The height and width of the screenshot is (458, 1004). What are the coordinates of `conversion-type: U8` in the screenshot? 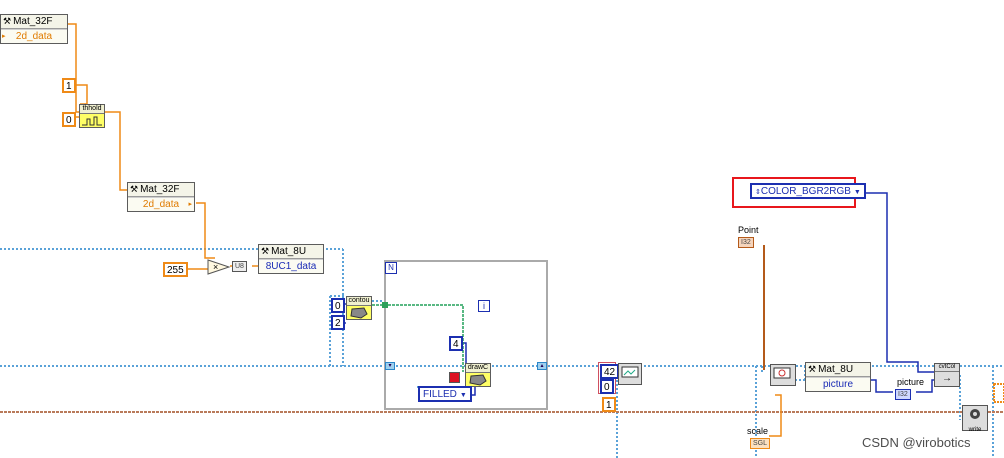 It's located at (239, 266).